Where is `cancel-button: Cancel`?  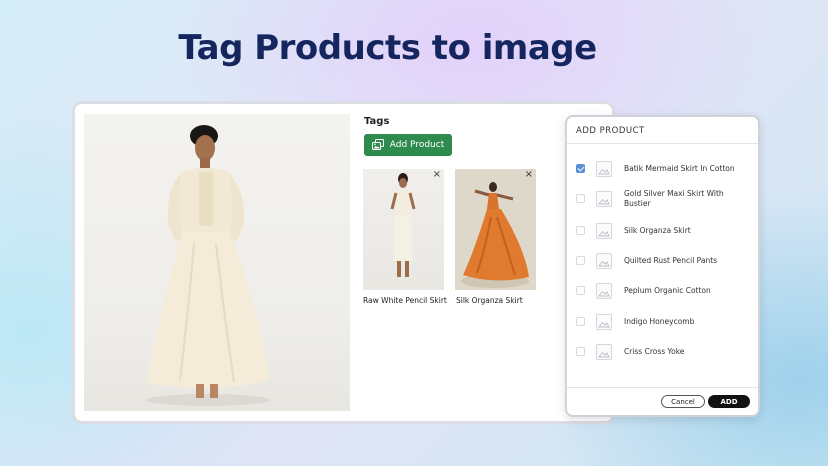 cancel-button: Cancel is located at coordinates (683, 401).